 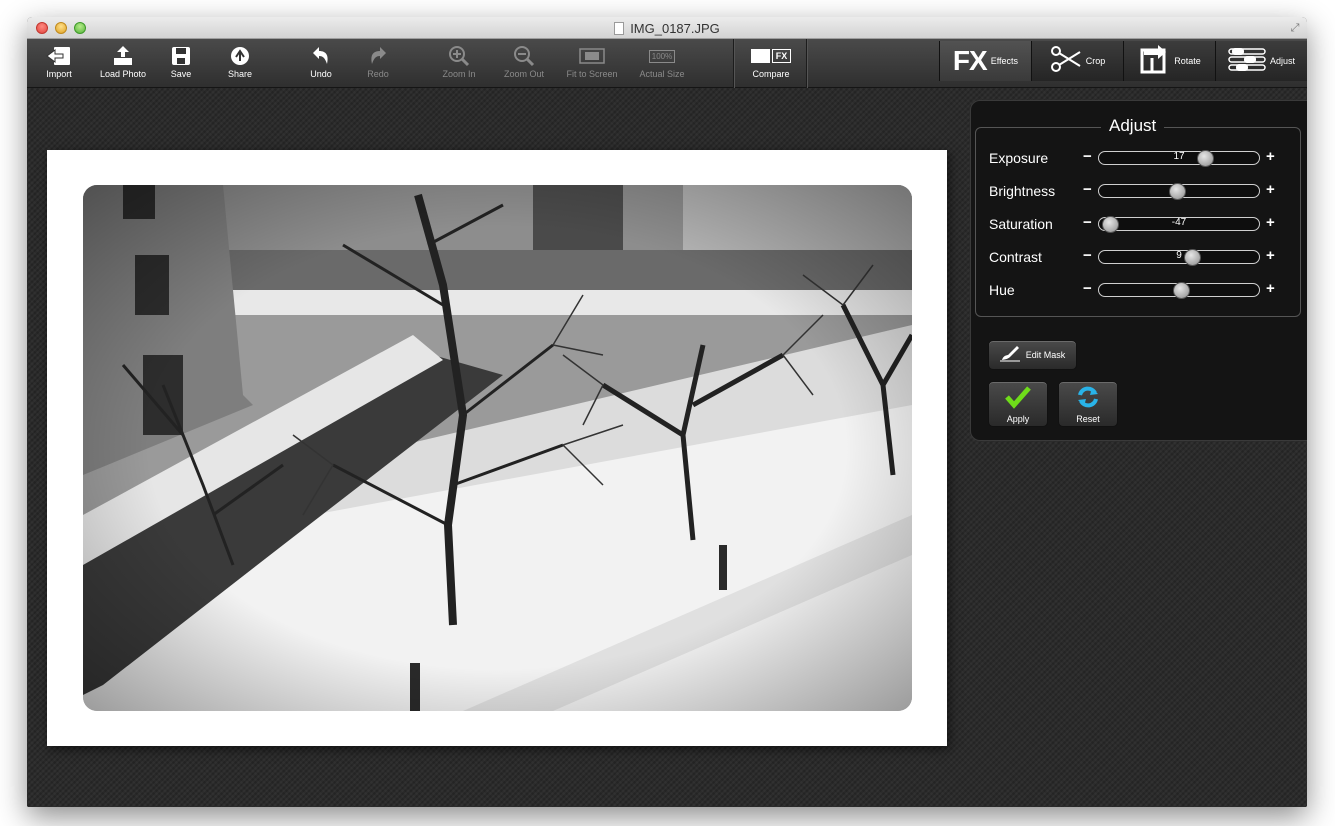 What do you see at coordinates (592, 56) in the screenshot?
I see `fit-to-screen-icon` at bounding box center [592, 56].